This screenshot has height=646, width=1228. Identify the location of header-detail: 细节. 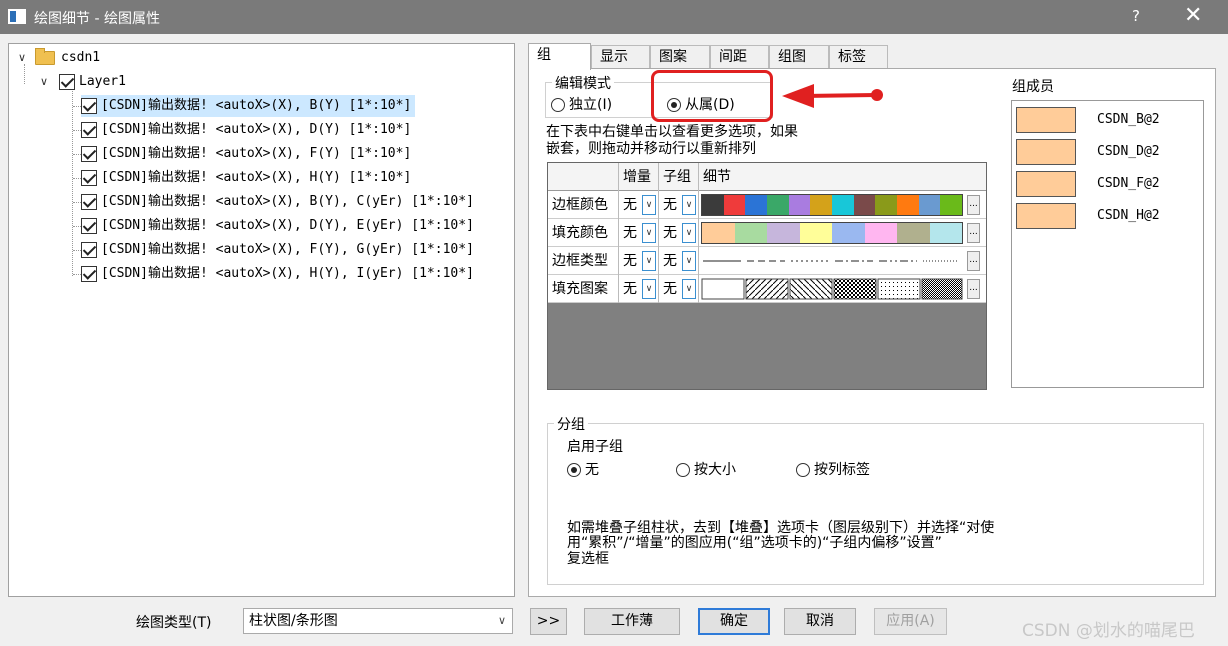
(842, 177).